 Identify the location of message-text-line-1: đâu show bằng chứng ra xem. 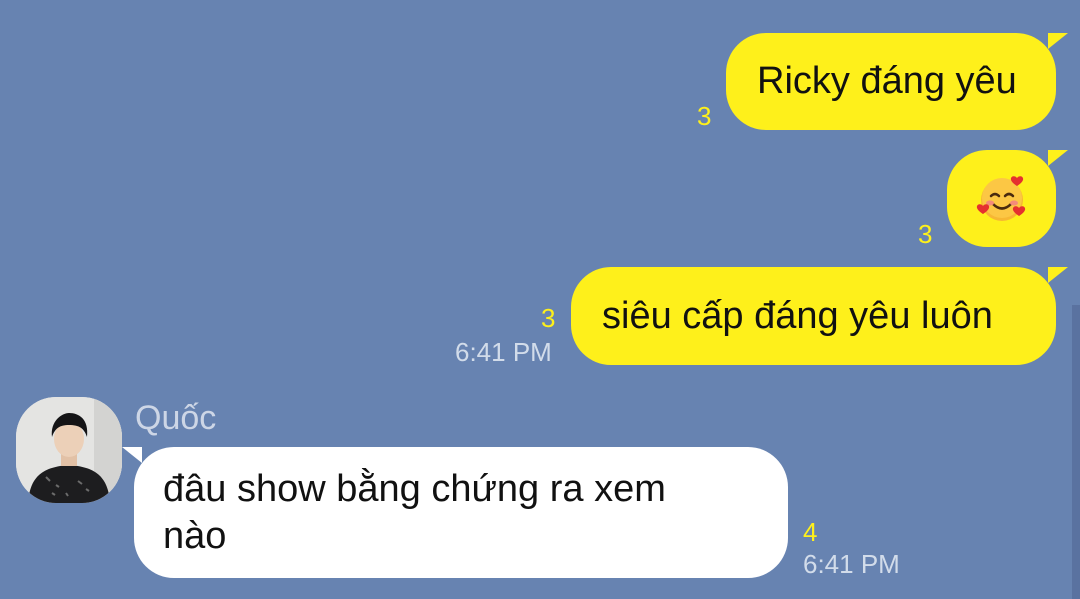
(414, 488).